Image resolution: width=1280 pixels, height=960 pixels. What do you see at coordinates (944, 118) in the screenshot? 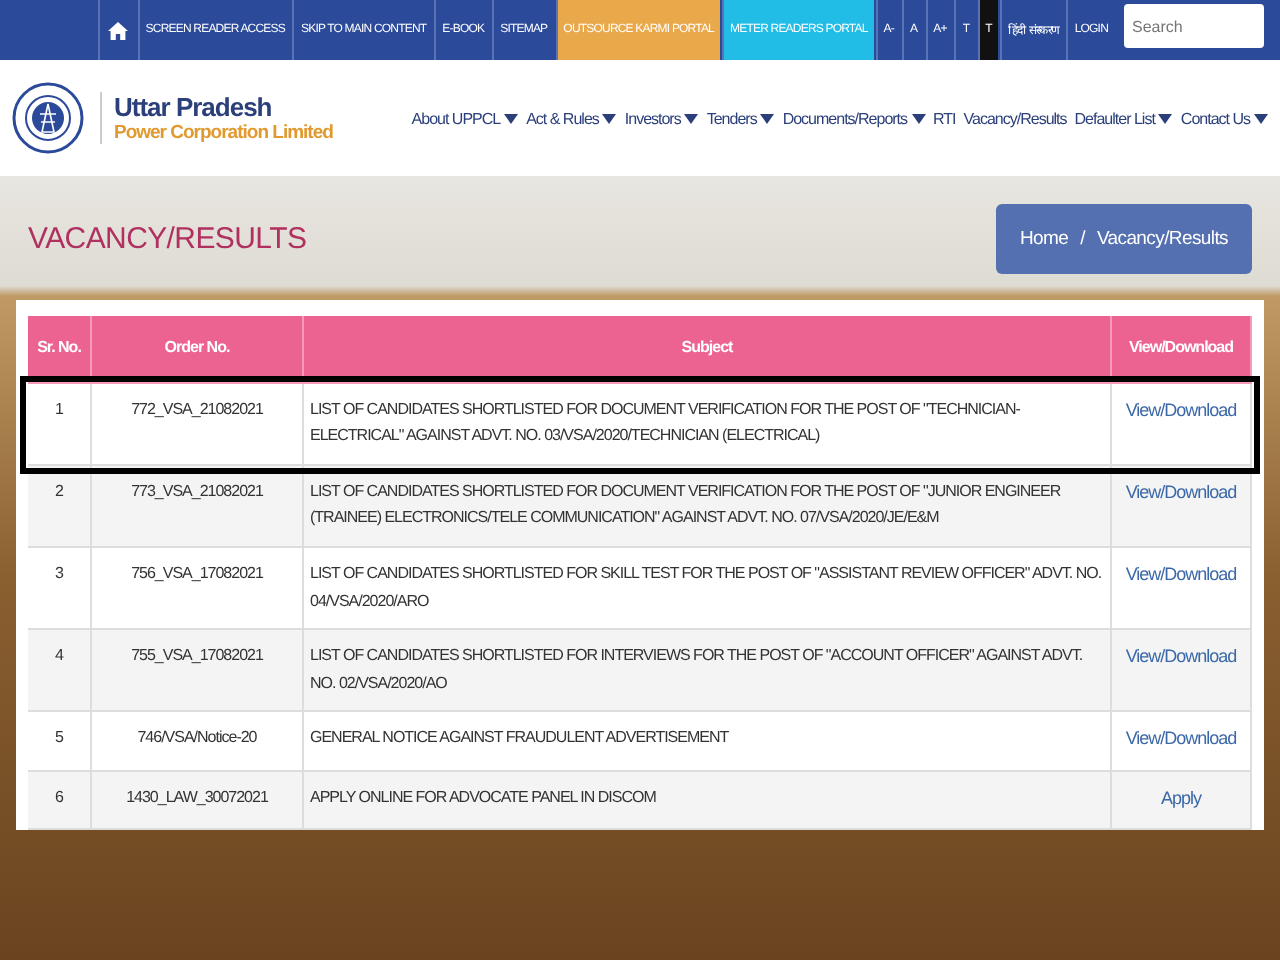
I see `nav-menu-item: RTI` at bounding box center [944, 118].